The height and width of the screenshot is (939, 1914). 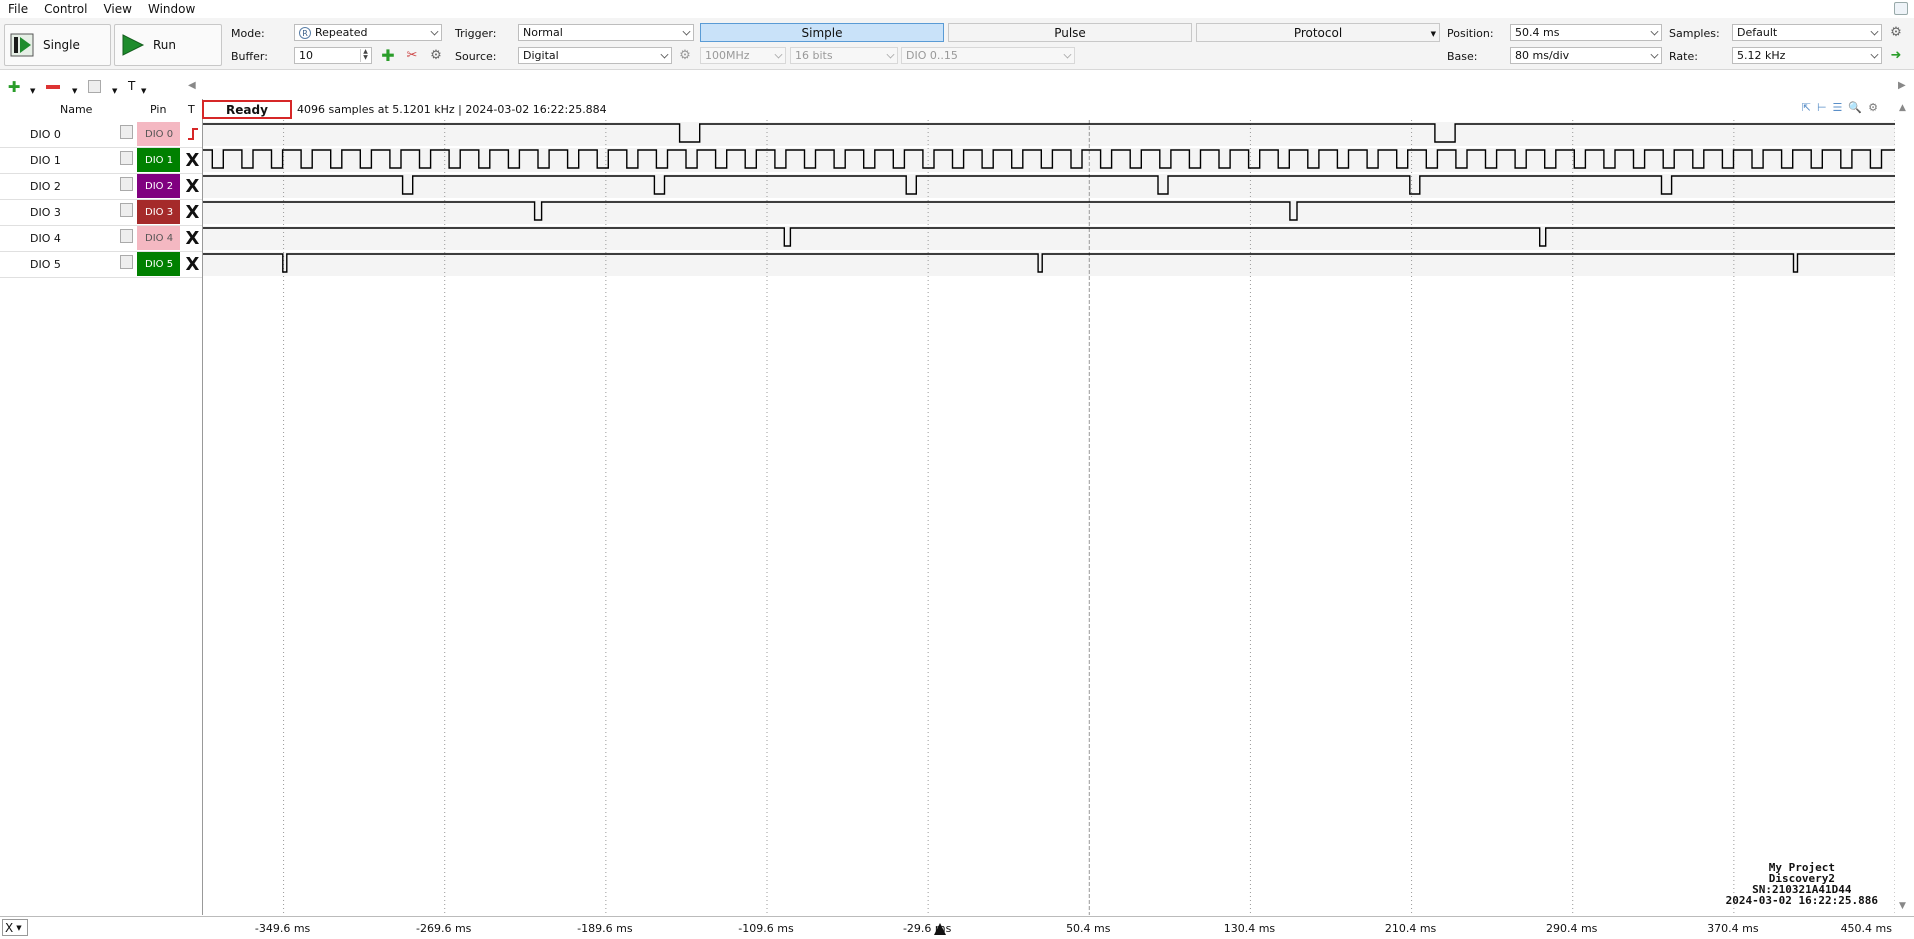 I want to click on scroll-down-icon: ▼, so click(x=1902, y=906).